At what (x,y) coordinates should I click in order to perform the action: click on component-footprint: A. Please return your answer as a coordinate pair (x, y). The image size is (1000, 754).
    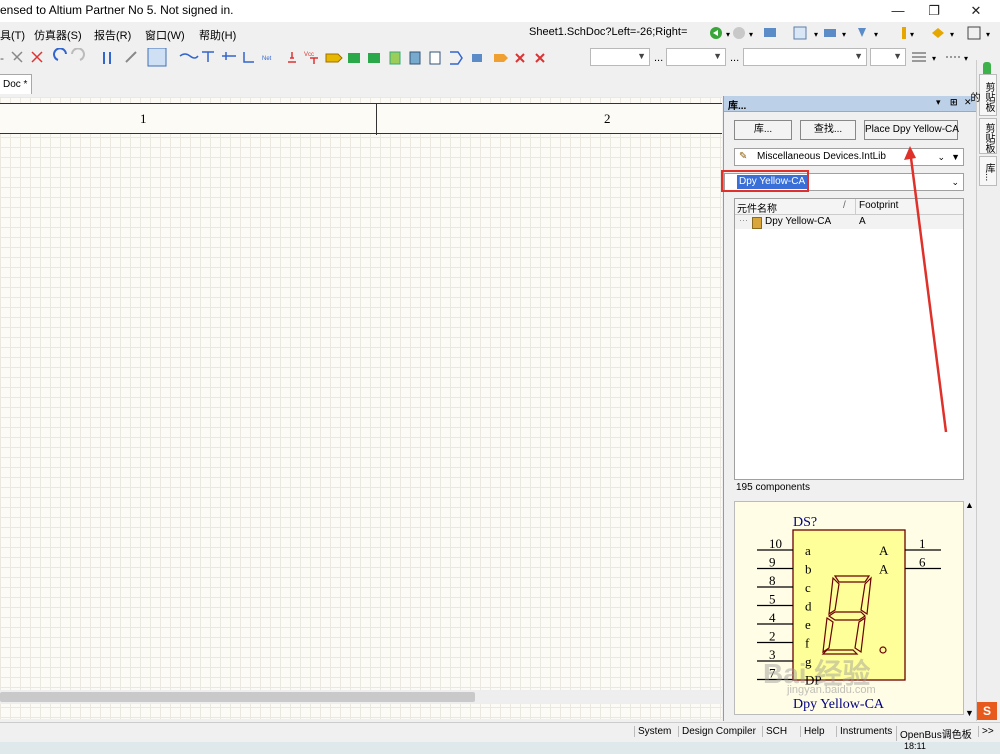
    Looking at the image, I should click on (862, 221).